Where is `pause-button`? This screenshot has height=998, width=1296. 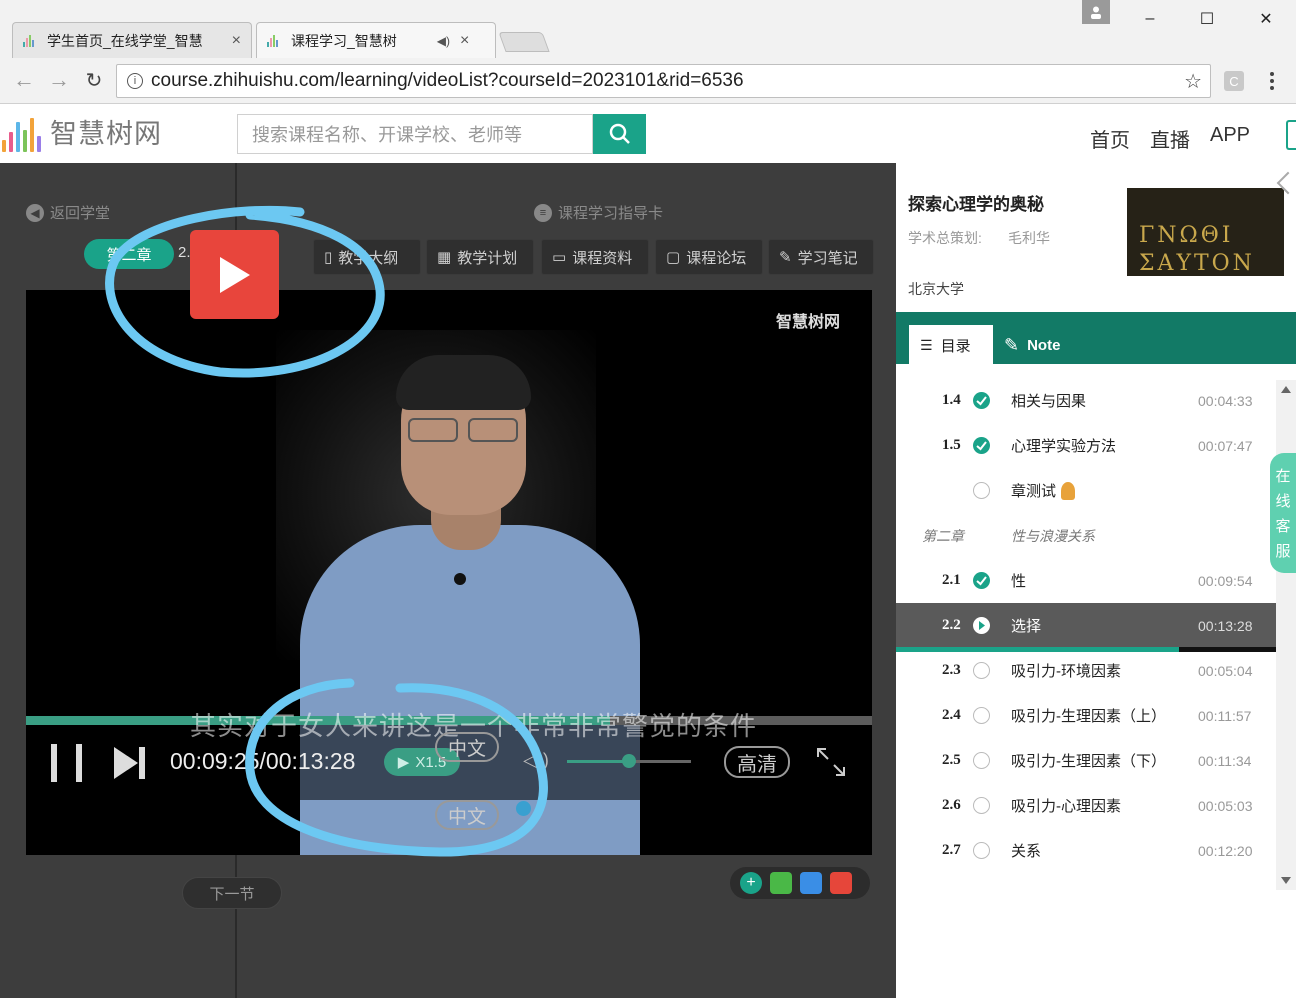 pause-button is located at coordinates (67, 763).